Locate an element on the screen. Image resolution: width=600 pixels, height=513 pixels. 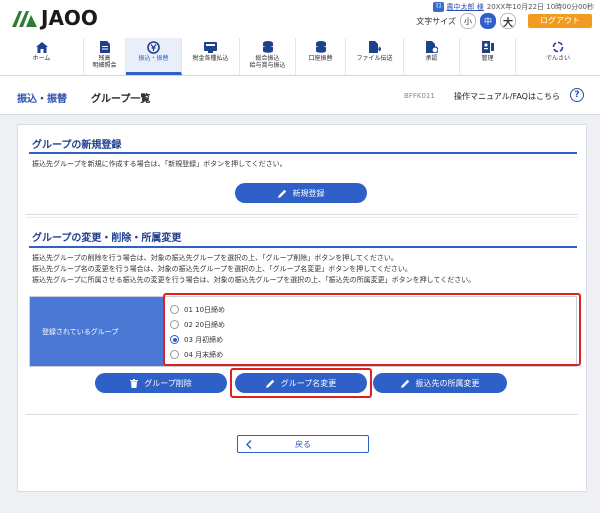
breadcrumb: 振込・振替 is located at coordinates (42, 99).